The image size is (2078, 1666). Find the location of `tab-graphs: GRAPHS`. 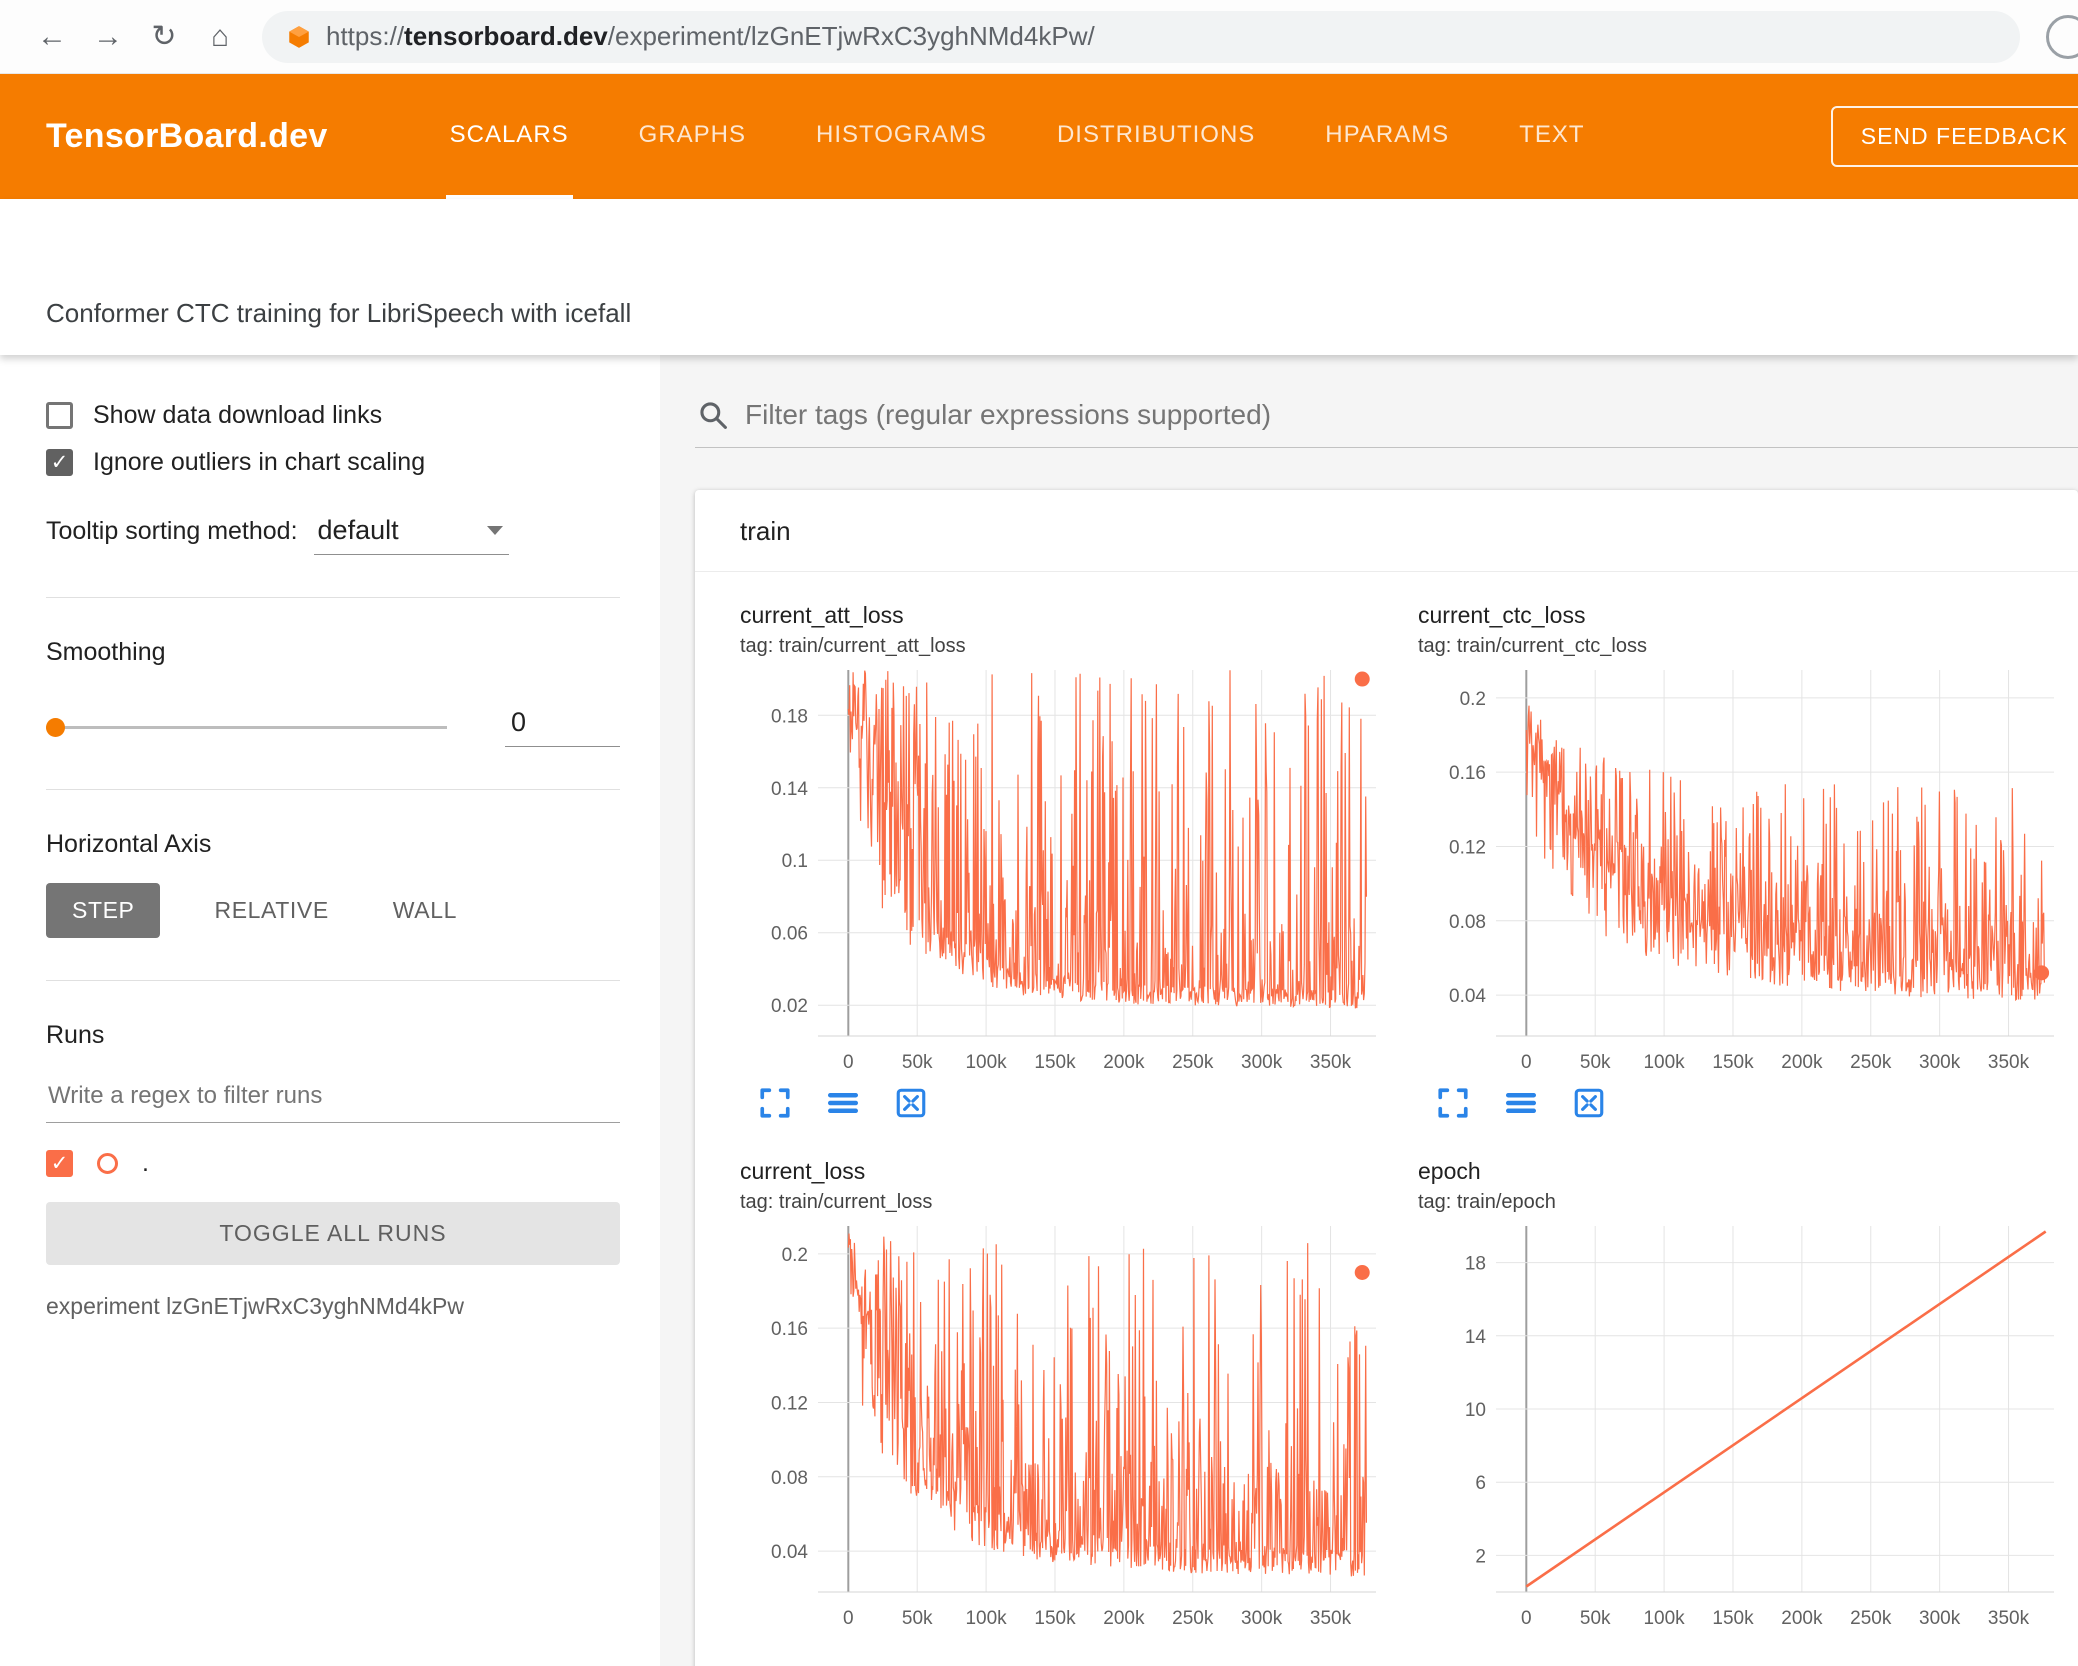

tab-graphs: GRAPHS is located at coordinates (692, 136).